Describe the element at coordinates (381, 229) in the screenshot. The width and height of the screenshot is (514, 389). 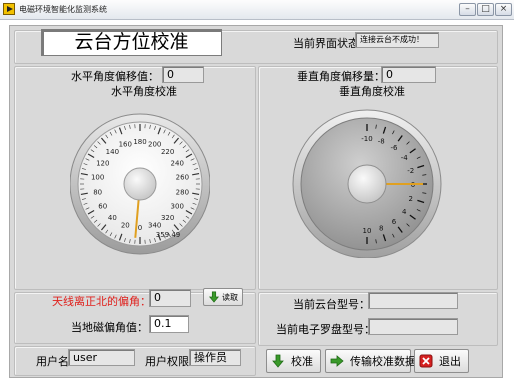
I see `vertical-tick-label: 8` at that location.